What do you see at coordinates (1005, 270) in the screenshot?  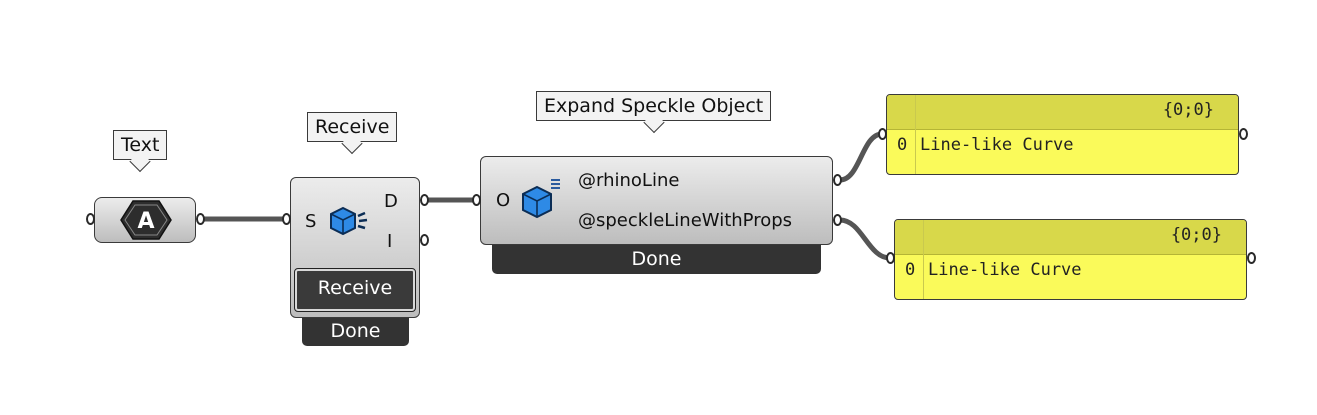 I see `panel-2-value: Line-like Curve` at bounding box center [1005, 270].